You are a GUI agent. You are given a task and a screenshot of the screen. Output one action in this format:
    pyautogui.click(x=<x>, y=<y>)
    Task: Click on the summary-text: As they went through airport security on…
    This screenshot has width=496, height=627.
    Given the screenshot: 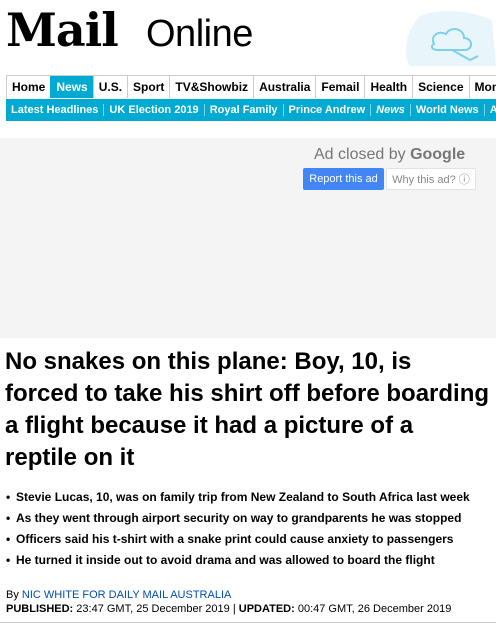 What is the action you would take?
    pyautogui.click(x=239, y=518)
    